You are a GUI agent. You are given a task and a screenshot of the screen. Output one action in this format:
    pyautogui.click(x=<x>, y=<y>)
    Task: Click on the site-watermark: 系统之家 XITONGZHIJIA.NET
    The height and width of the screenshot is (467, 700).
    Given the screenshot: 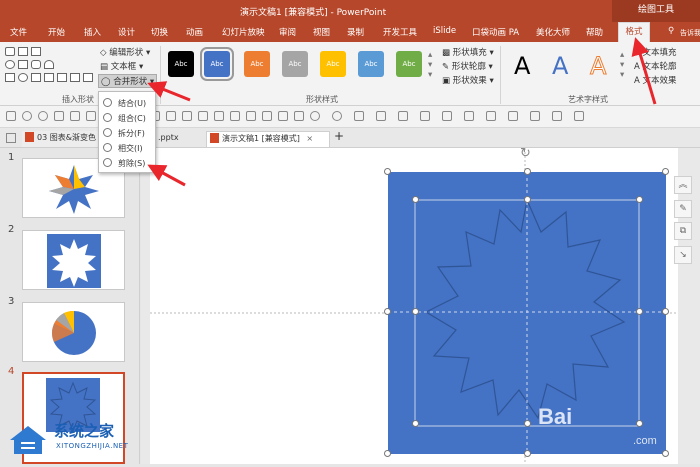 What is the action you would take?
    pyautogui.click(x=80, y=439)
    